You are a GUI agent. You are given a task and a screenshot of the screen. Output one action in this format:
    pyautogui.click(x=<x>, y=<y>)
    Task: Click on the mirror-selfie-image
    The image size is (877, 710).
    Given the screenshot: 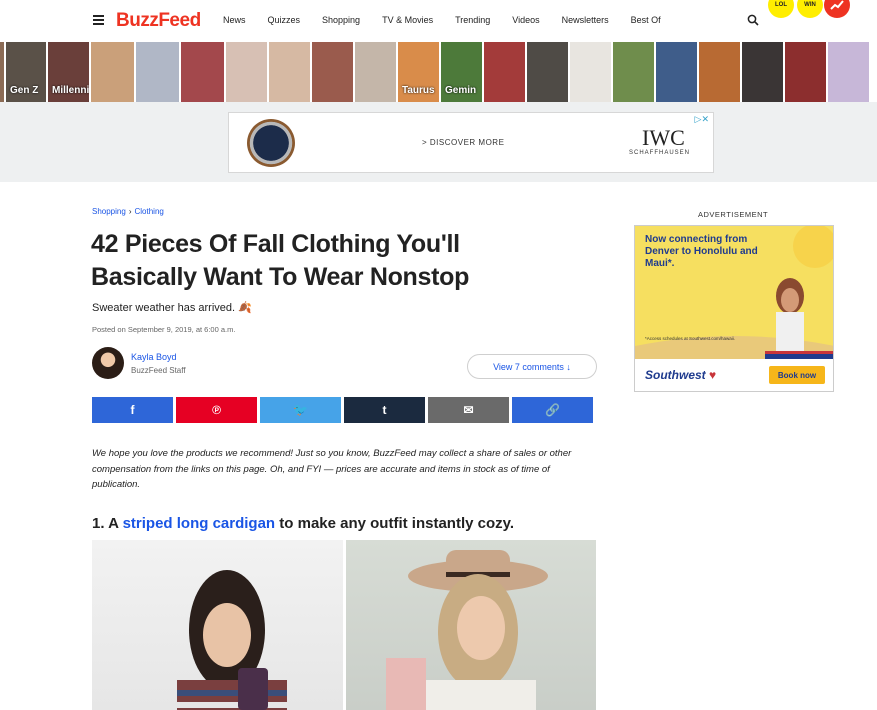 What is the action you would take?
    pyautogui.click(x=232, y=640)
    